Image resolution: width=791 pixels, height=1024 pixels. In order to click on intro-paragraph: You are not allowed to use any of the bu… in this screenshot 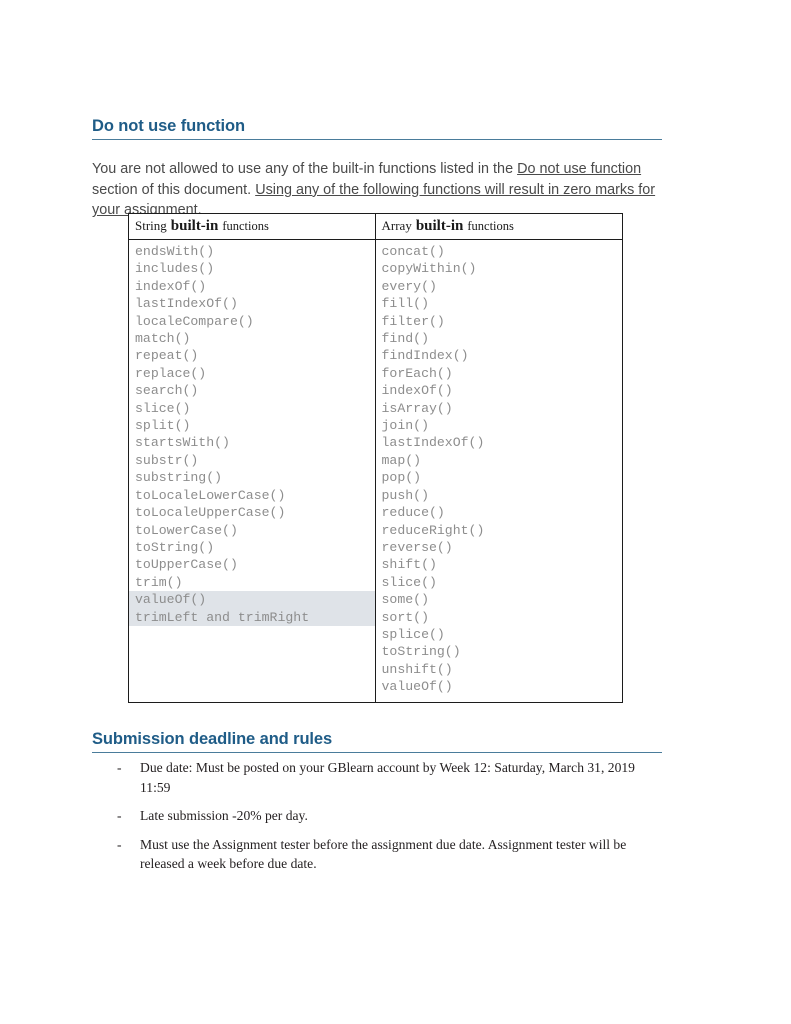, I will do `click(378, 189)`.